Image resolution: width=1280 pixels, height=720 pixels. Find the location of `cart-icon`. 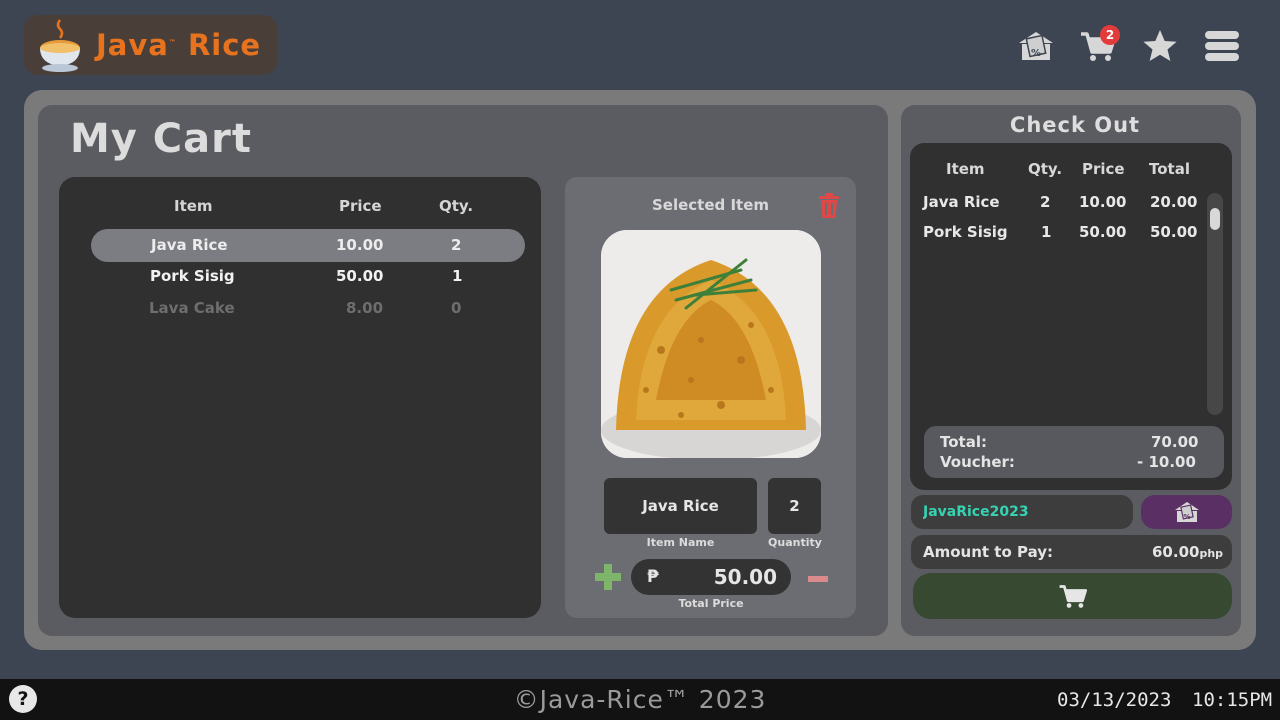

cart-icon is located at coordinates (1073, 596).